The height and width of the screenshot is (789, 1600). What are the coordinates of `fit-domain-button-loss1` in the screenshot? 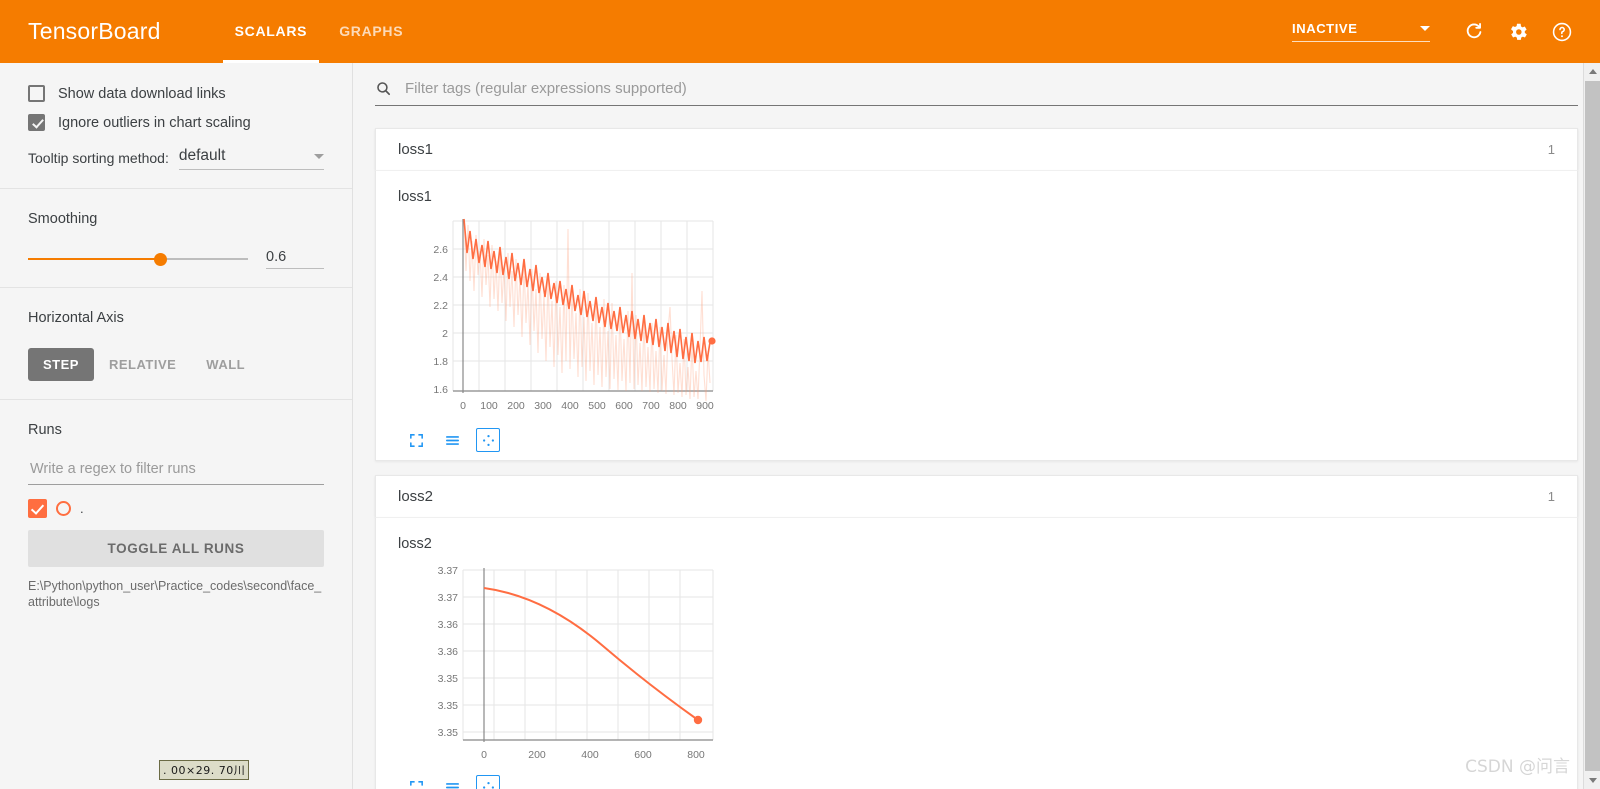 It's located at (488, 440).